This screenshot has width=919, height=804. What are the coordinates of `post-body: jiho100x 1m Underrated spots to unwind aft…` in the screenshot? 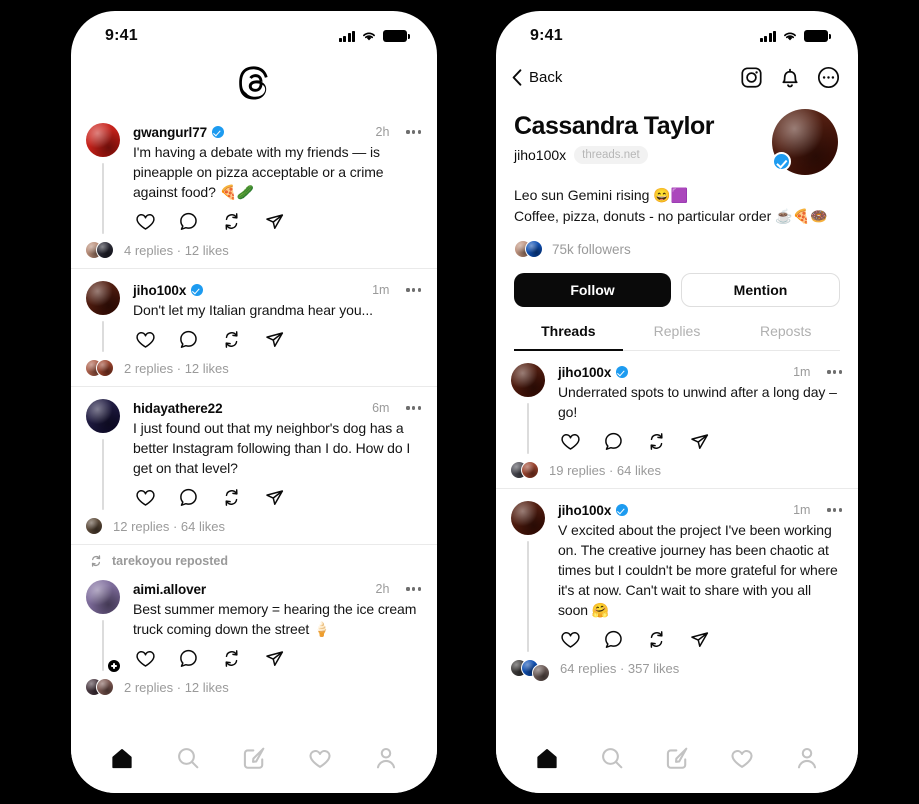 It's located at (677, 420).